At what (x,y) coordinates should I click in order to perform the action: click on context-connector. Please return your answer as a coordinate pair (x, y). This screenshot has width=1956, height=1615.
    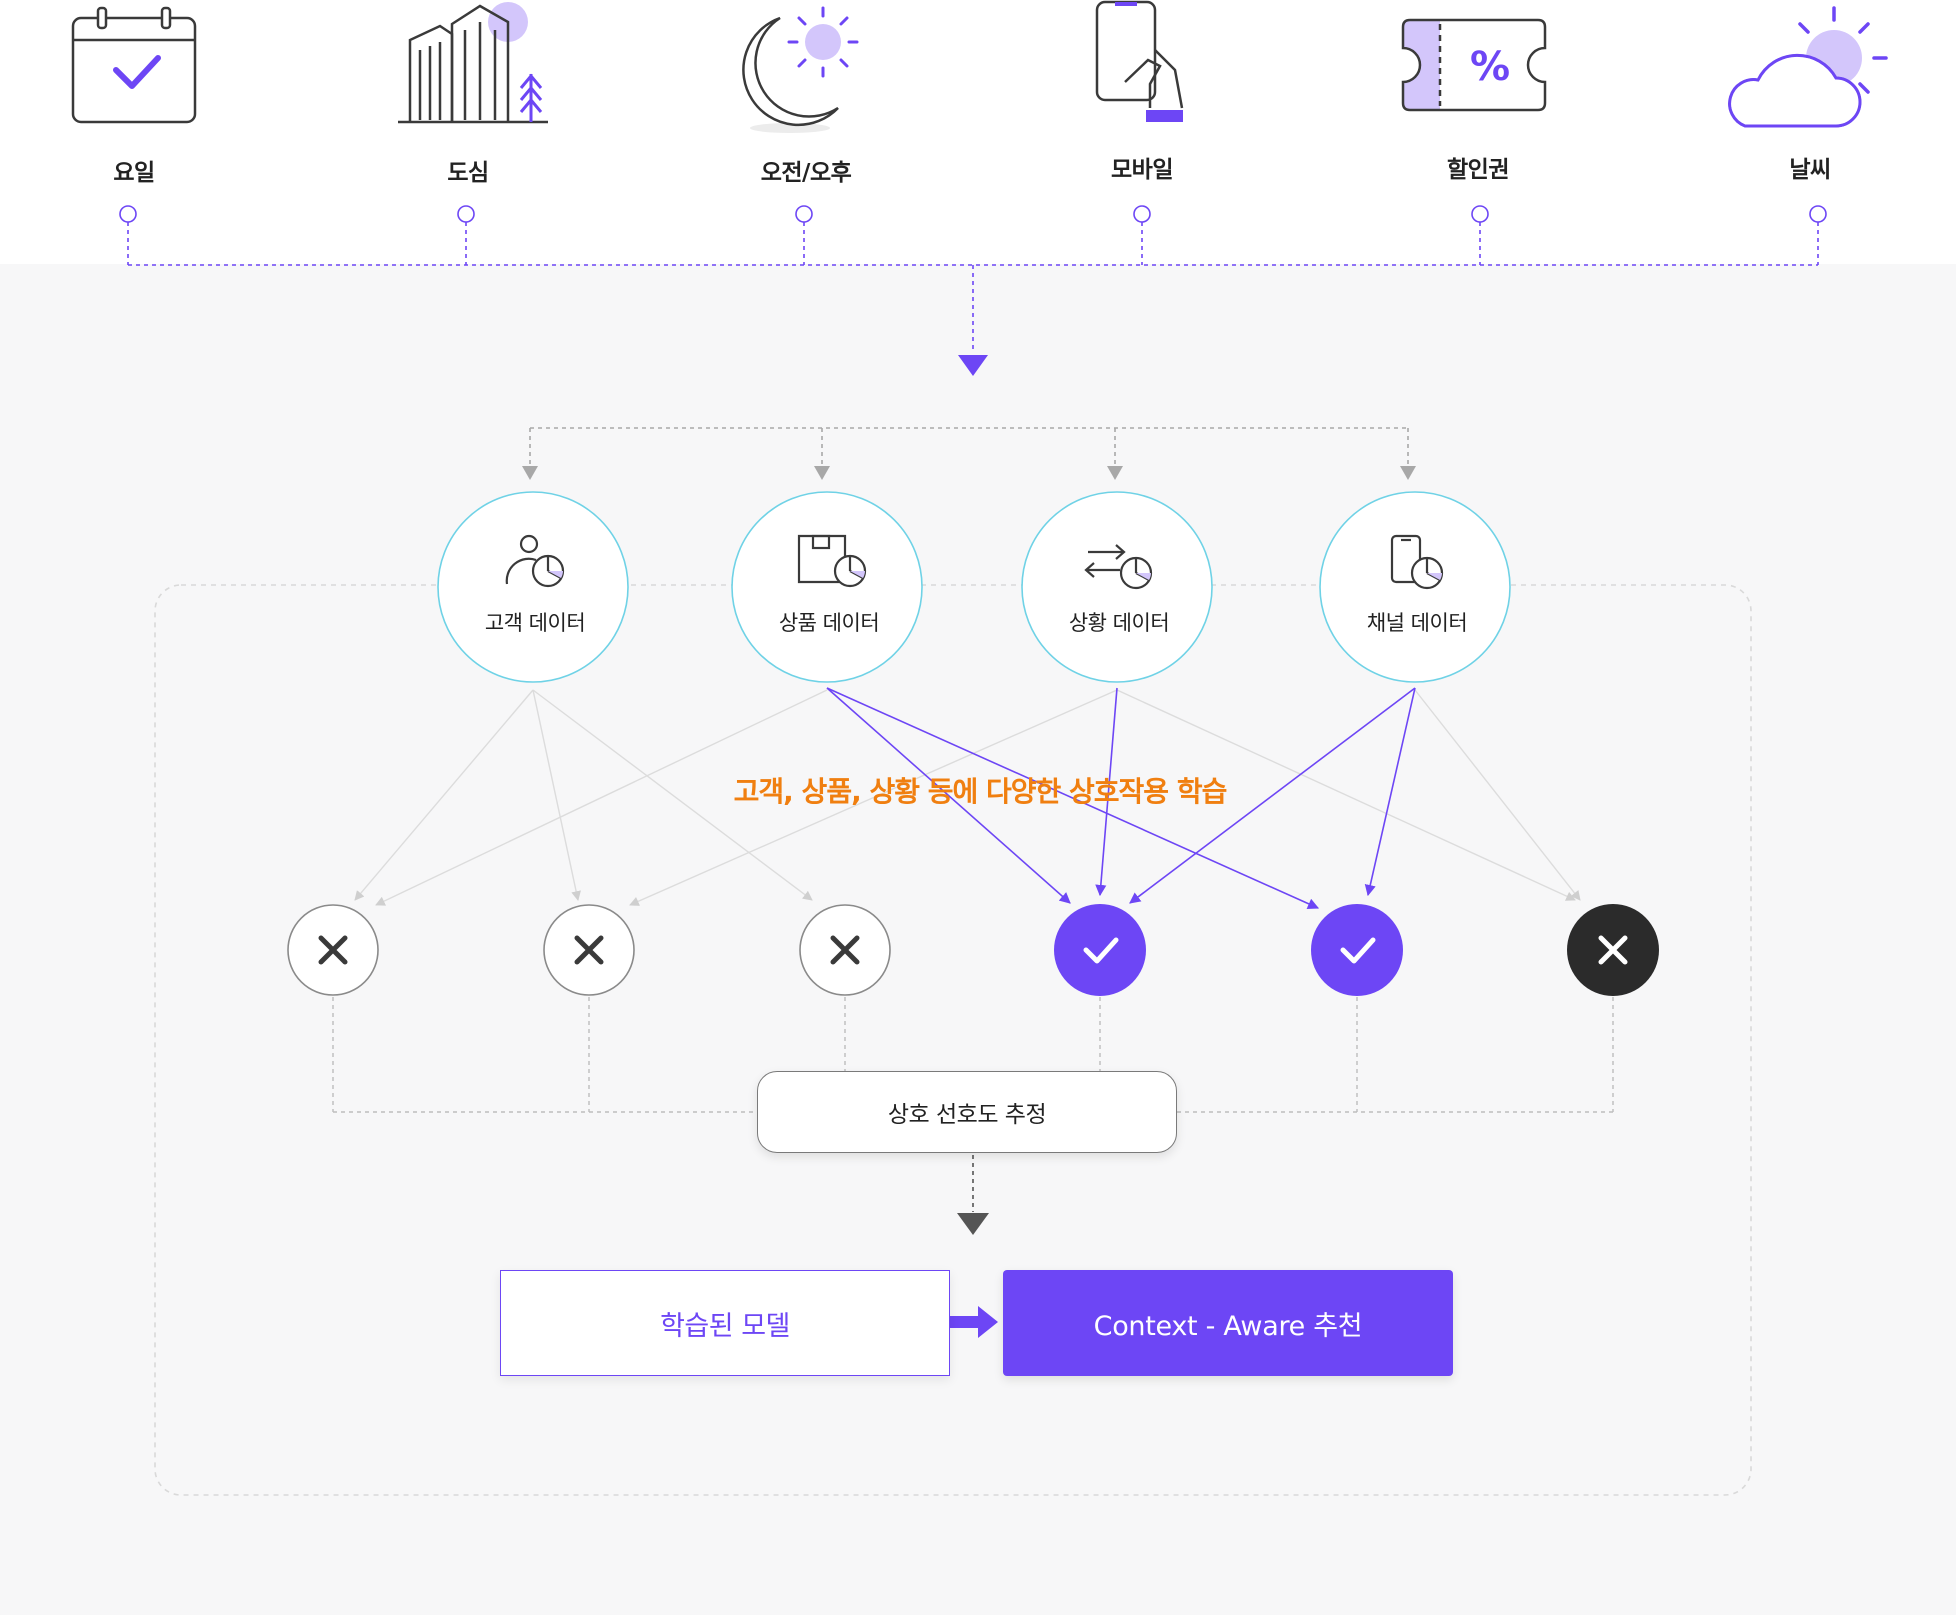
    Looking at the image, I should click on (973, 278).